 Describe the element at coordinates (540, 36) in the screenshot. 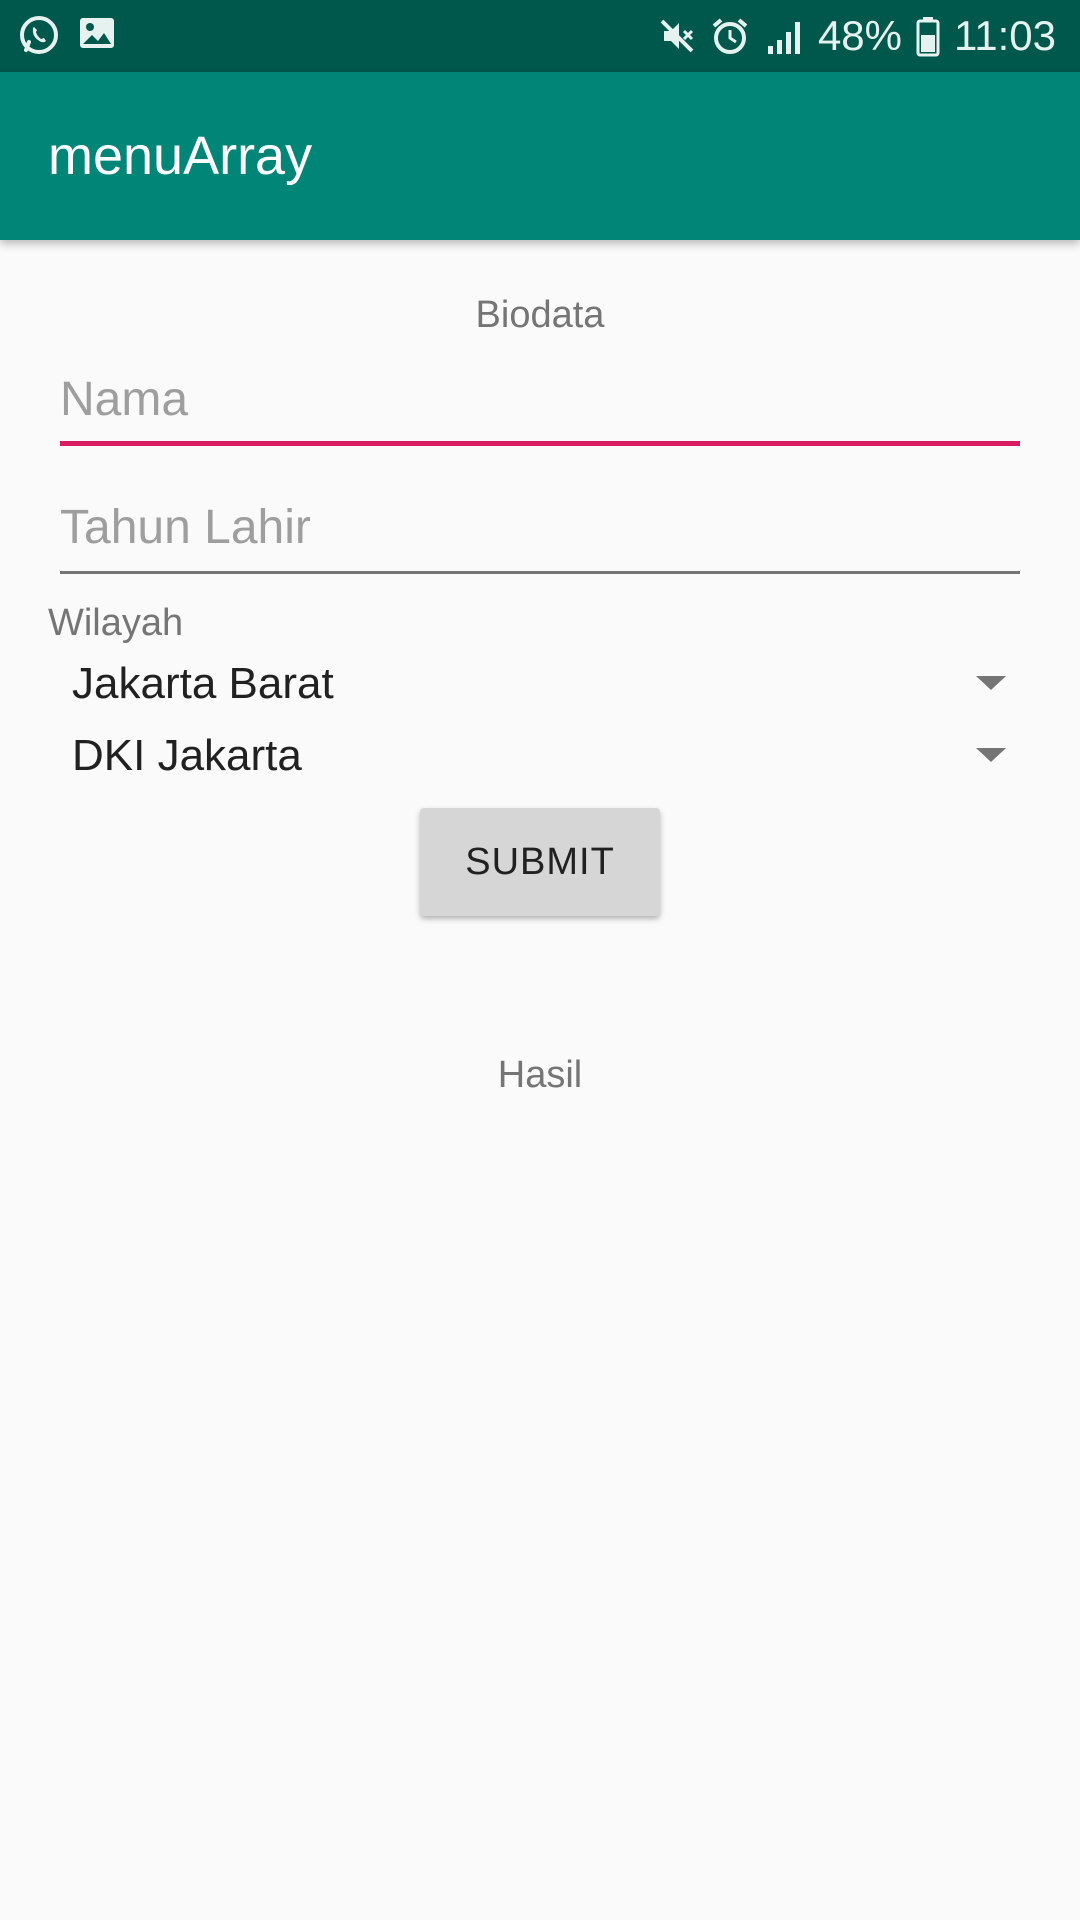

I see `status-bar: 48% 11:03` at that location.